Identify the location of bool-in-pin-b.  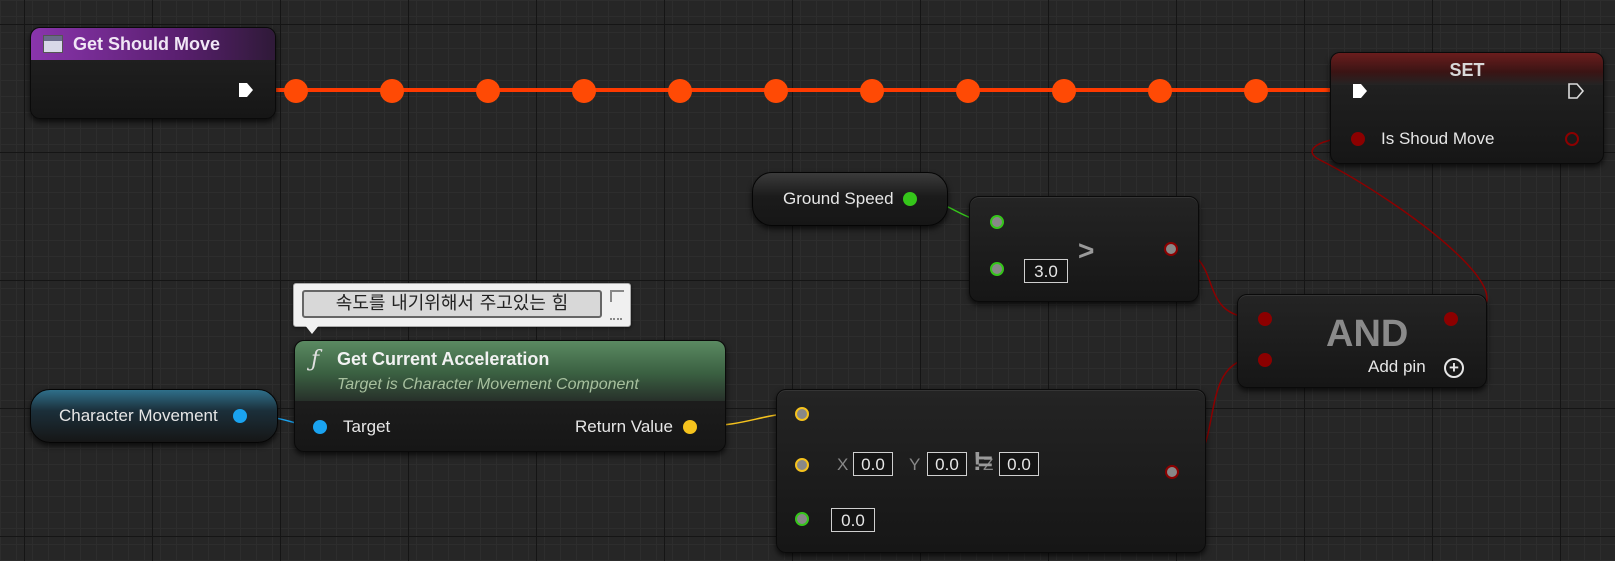
(1265, 360).